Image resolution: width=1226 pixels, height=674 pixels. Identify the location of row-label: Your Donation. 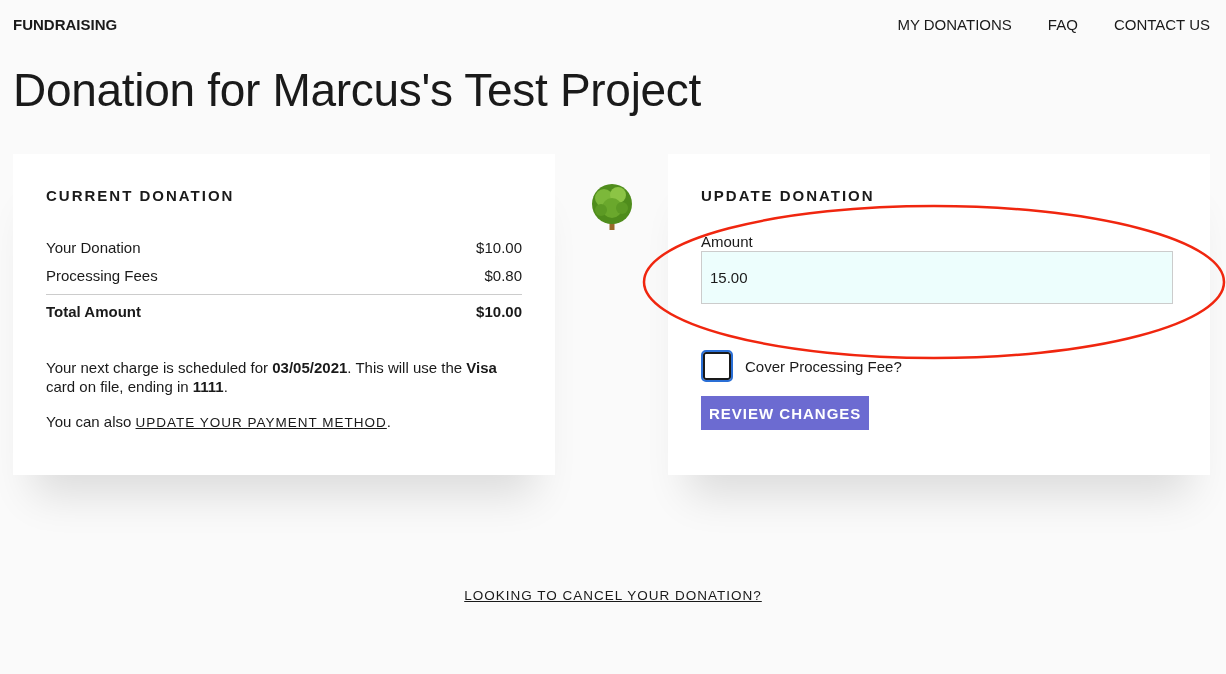
(93, 248).